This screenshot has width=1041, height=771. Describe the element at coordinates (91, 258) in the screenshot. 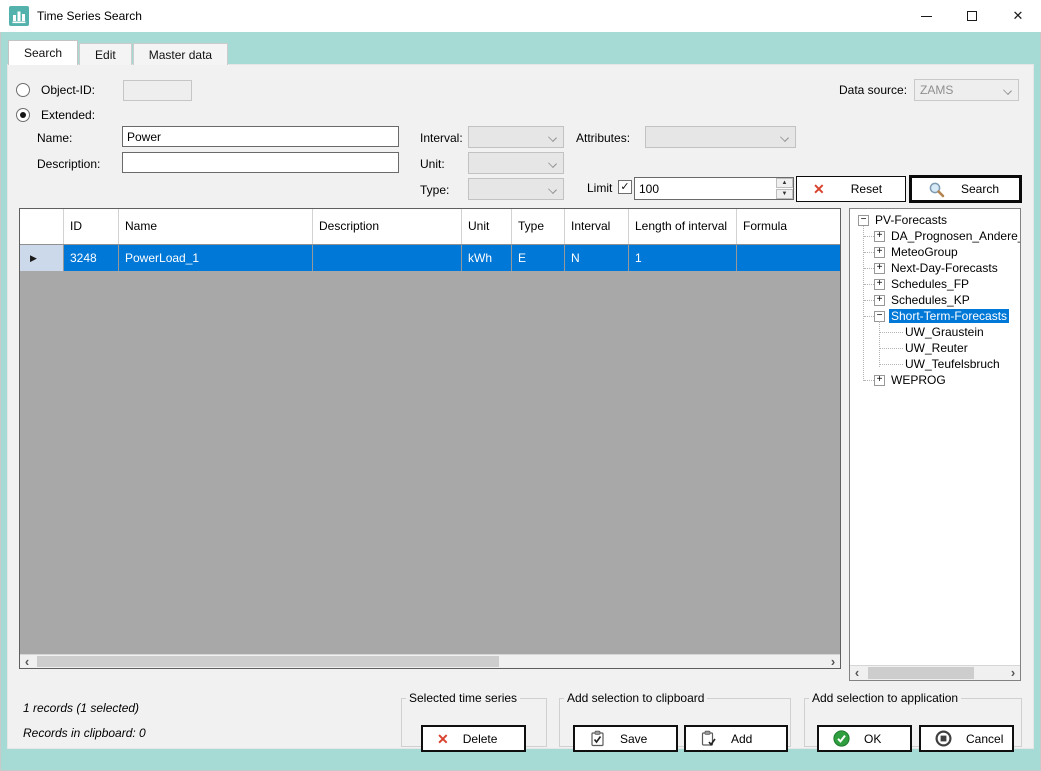

I see `cell-id: 3248` at that location.